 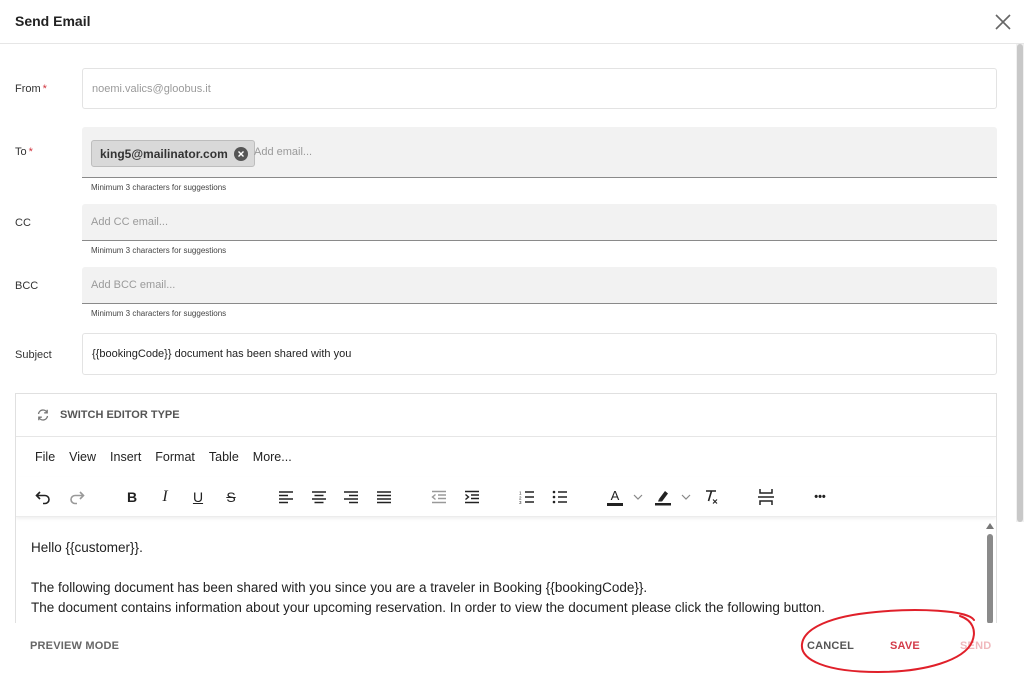 What do you see at coordinates (151, 88) in the screenshot?
I see `from-value: noemi.valics@gloobus.it` at bounding box center [151, 88].